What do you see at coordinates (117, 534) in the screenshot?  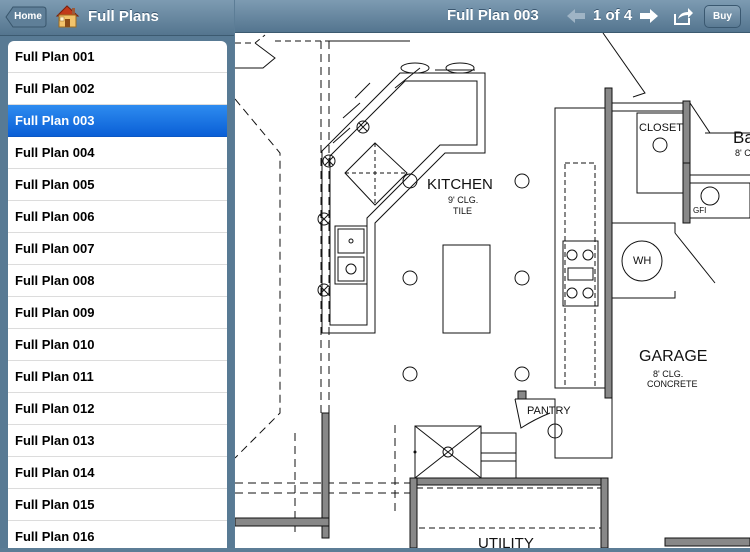 I see `list-item: Full Plan 016` at bounding box center [117, 534].